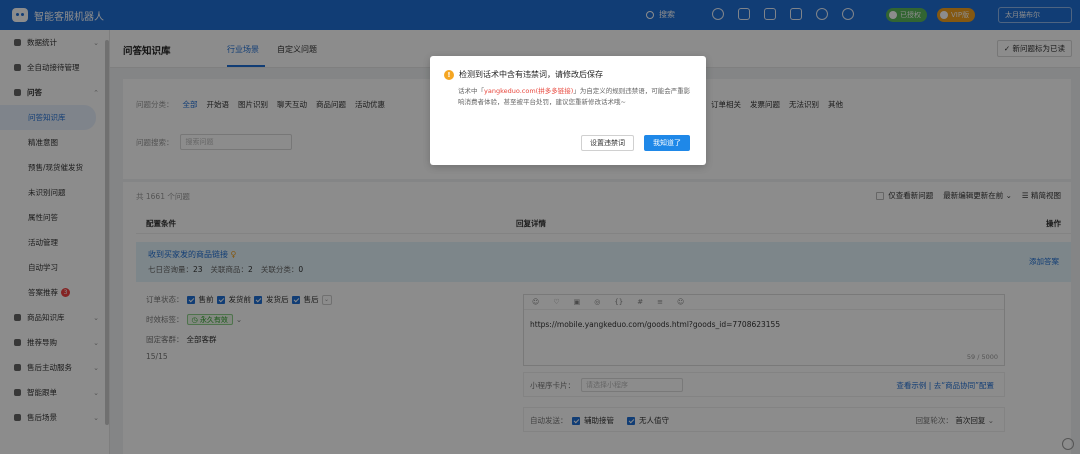 This screenshot has width=1080, height=454. Describe the element at coordinates (1068, 444) in the screenshot. I see `lightbulb-icon` at that location.